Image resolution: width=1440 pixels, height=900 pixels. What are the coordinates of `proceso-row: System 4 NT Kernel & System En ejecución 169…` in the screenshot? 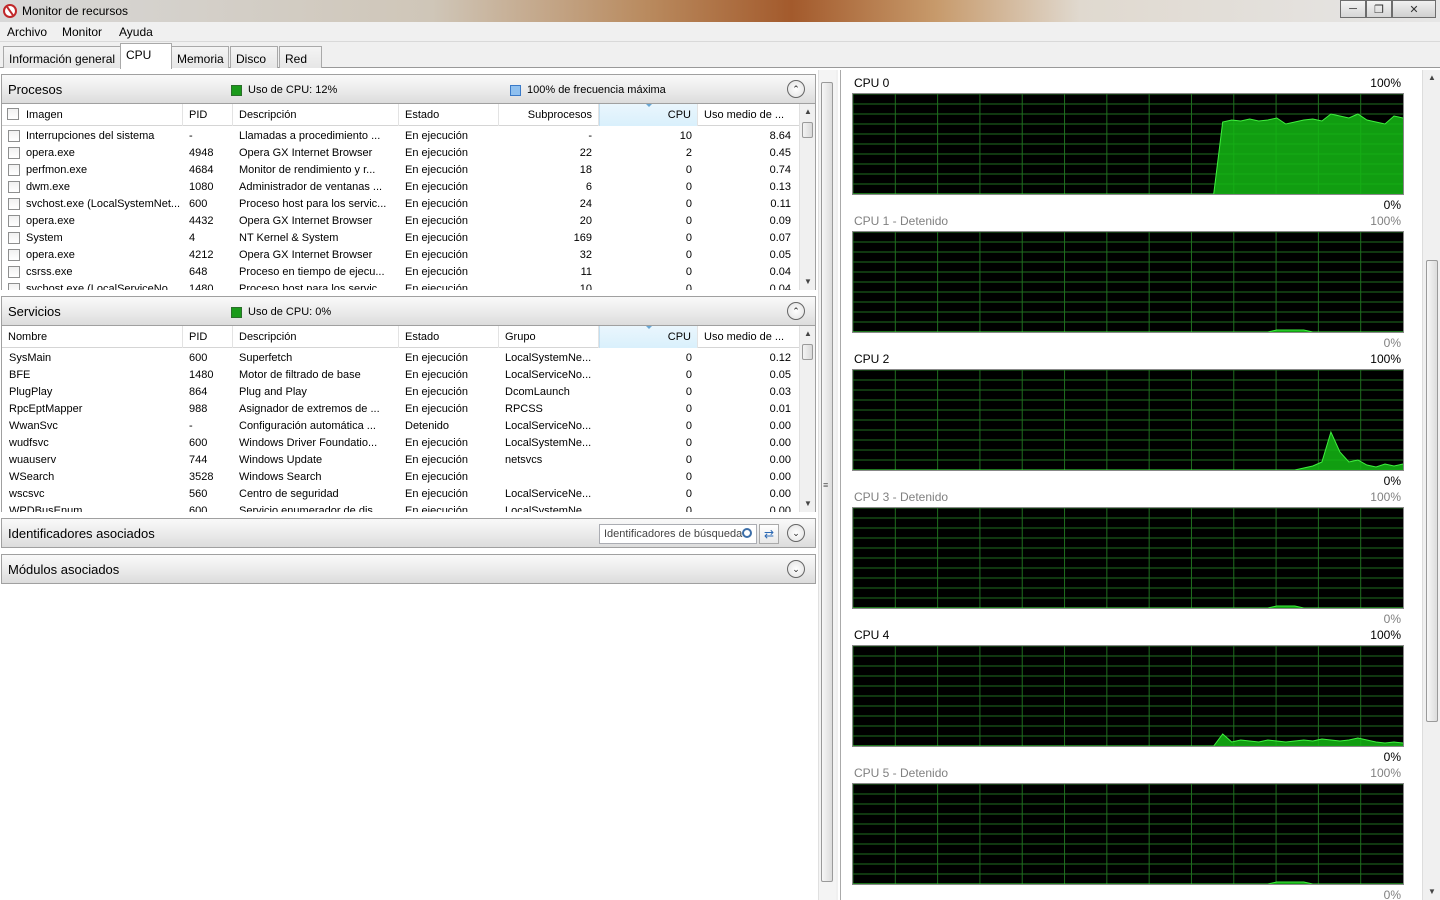 It's located at (401, 238).